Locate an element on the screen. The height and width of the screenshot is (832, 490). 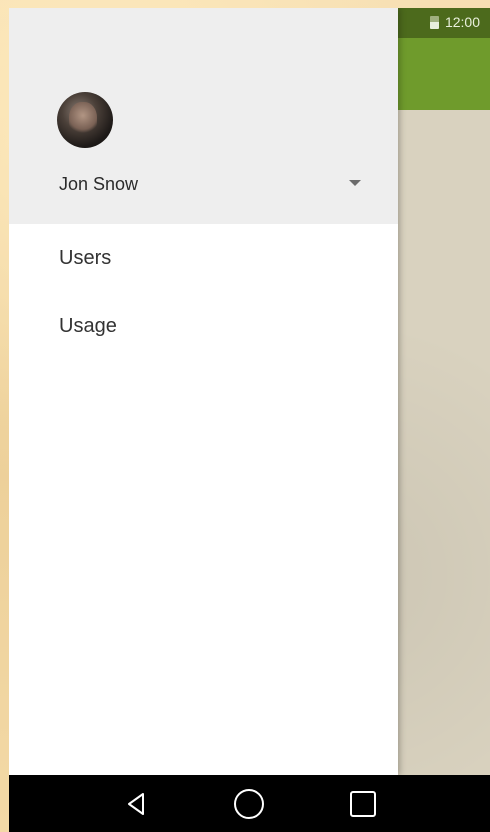
home-button is located at coordinates (249, 804).